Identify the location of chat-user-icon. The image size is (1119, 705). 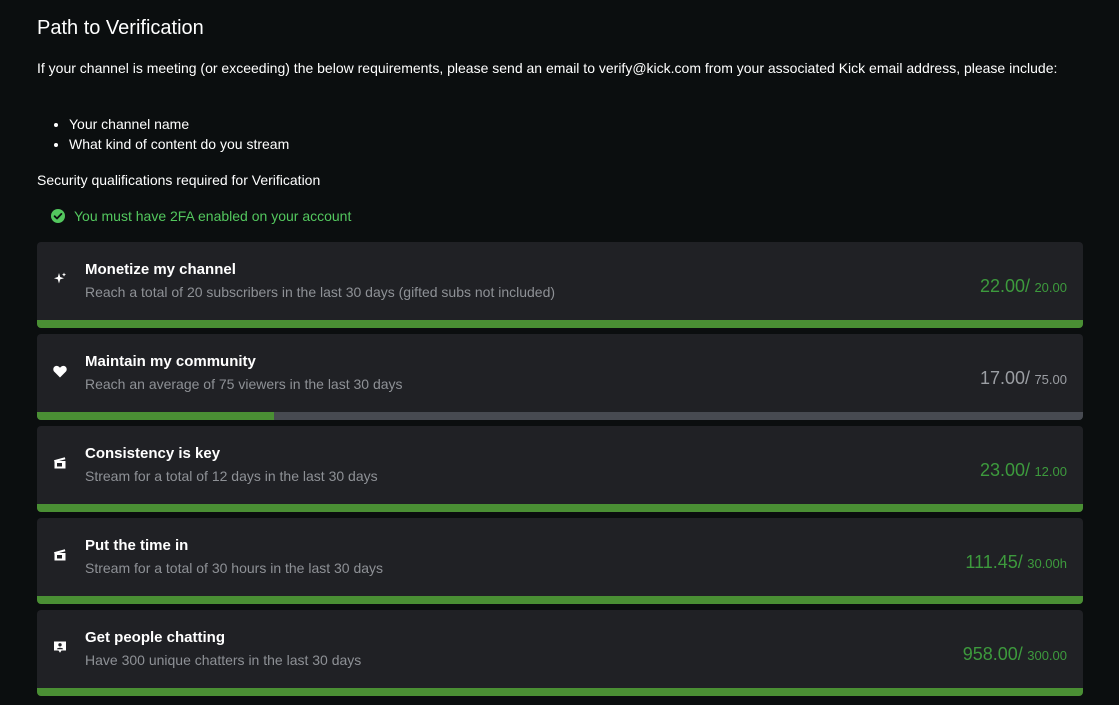
(60, 647).